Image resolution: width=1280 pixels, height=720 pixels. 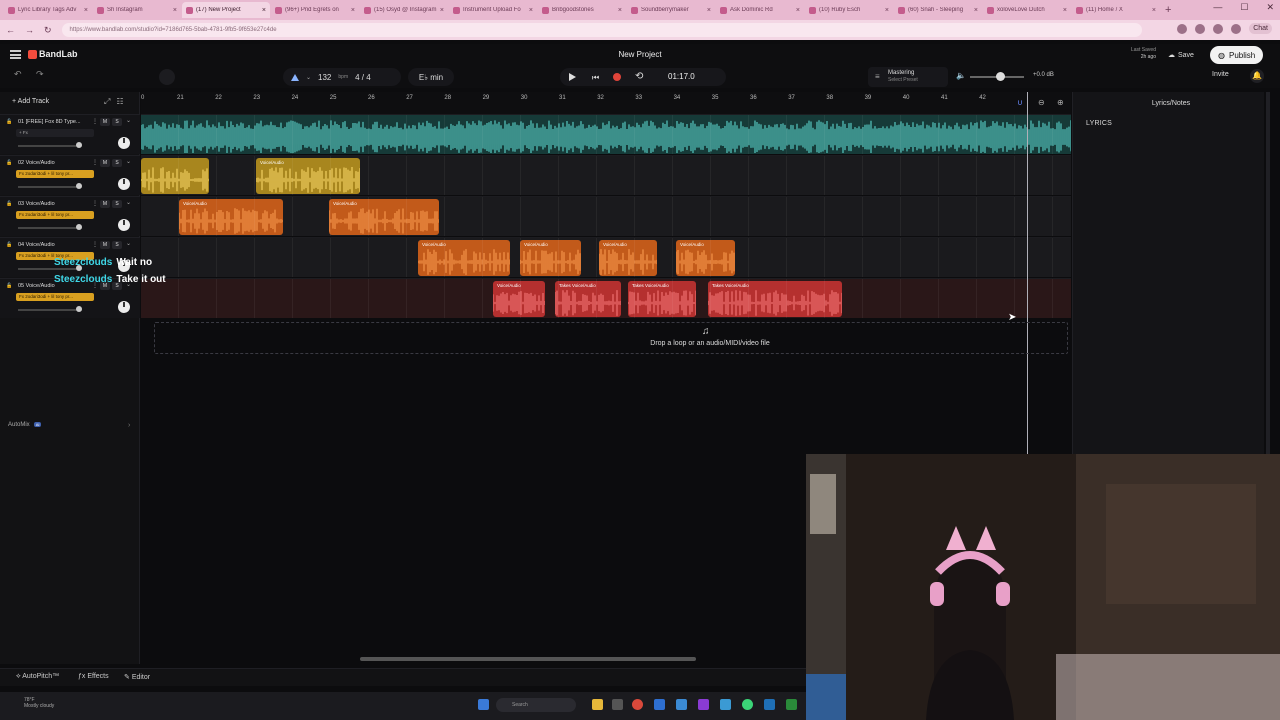 What do you see at coordinates (24, 425) in the screenshot?
I see `automix-row: AutoMix AI` at bounding box center [24, 425].